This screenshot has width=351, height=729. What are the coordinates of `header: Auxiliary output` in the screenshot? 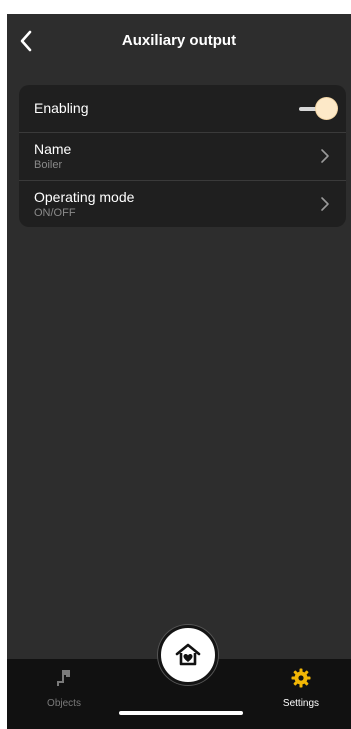 It's located at (179, 42).